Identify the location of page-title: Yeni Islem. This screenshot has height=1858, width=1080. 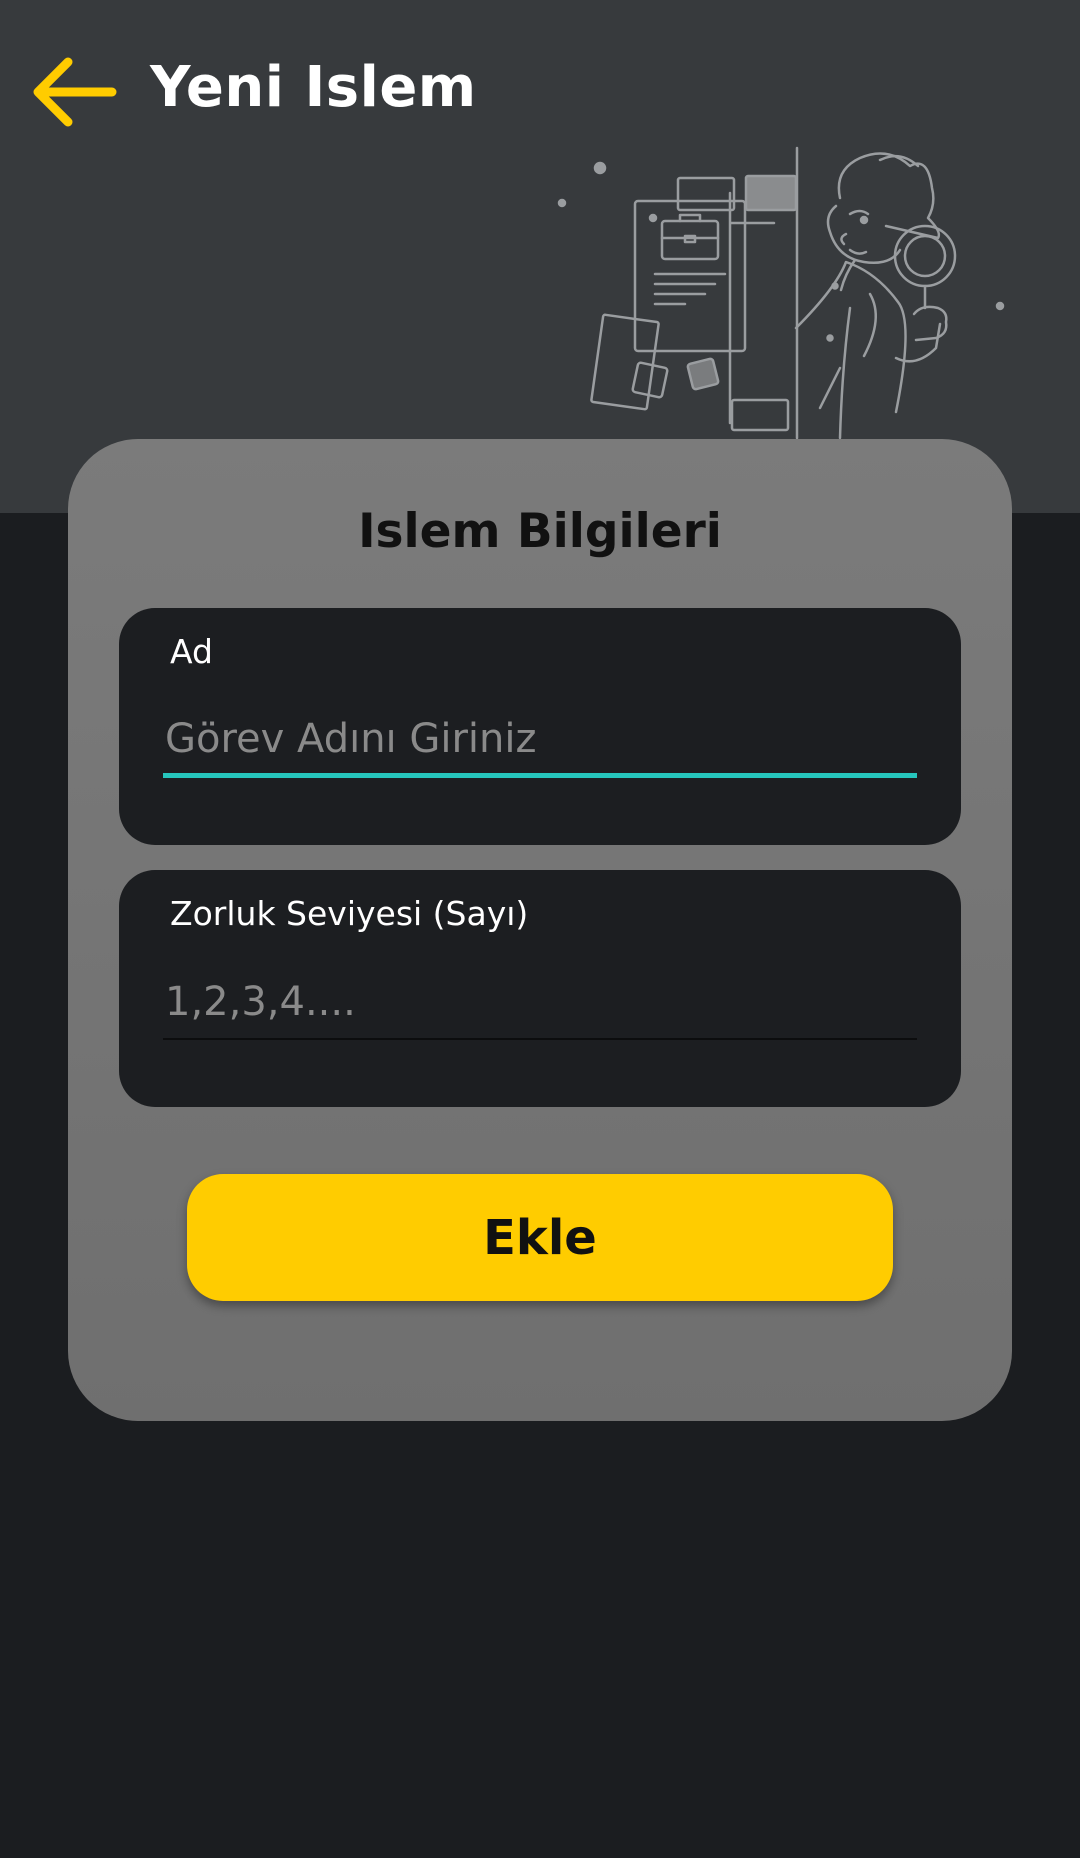
(313, 87).